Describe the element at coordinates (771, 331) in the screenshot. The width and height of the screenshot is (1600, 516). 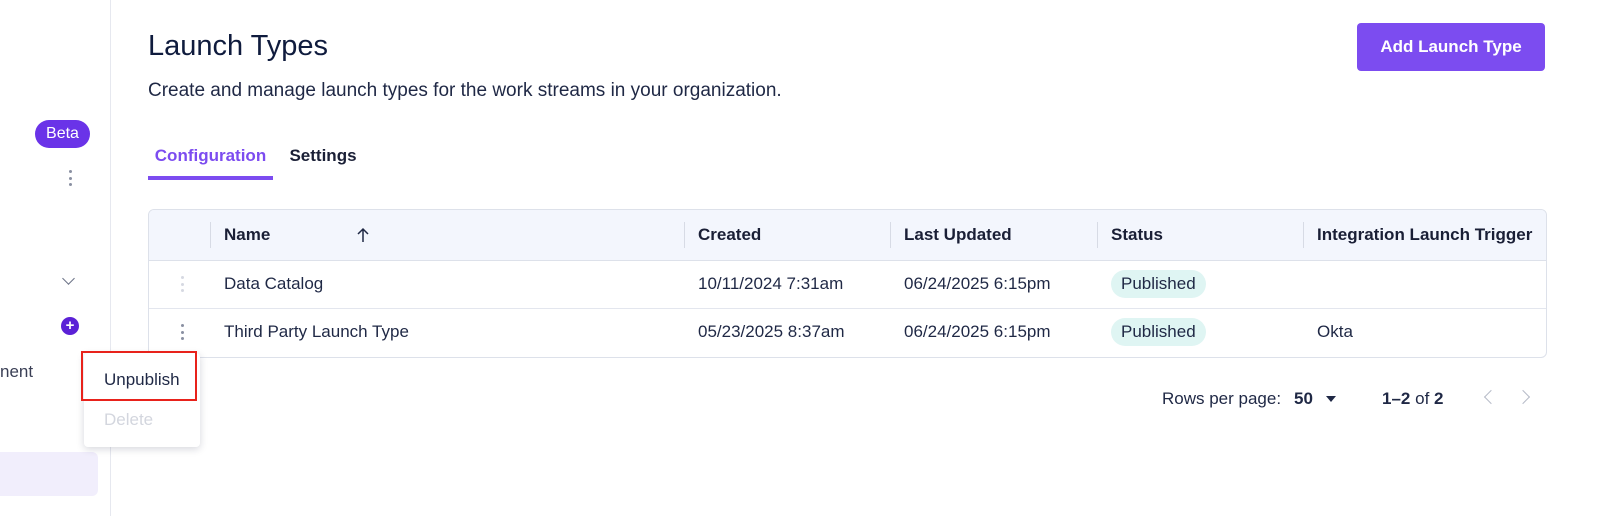
I see `cell-created: 05/23/2025 8:37am` at that location.